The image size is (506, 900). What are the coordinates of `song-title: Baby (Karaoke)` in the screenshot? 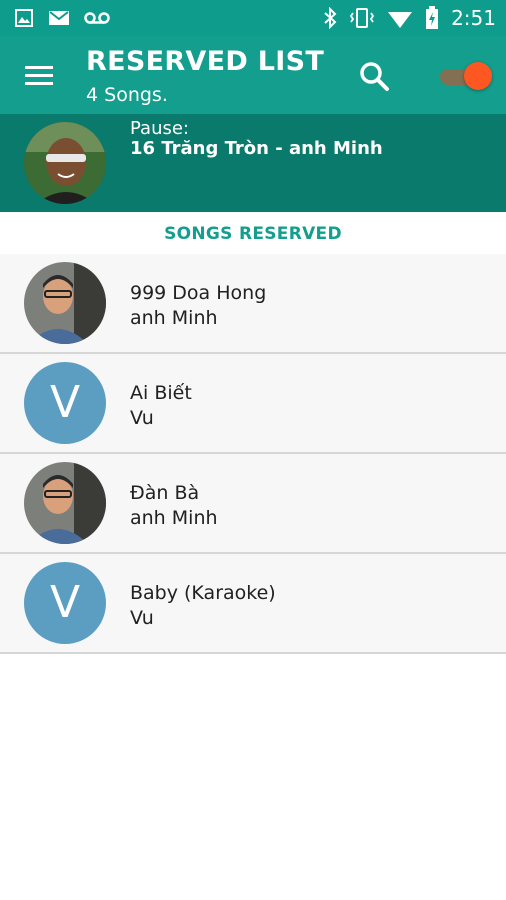 It's located at (203, 593).